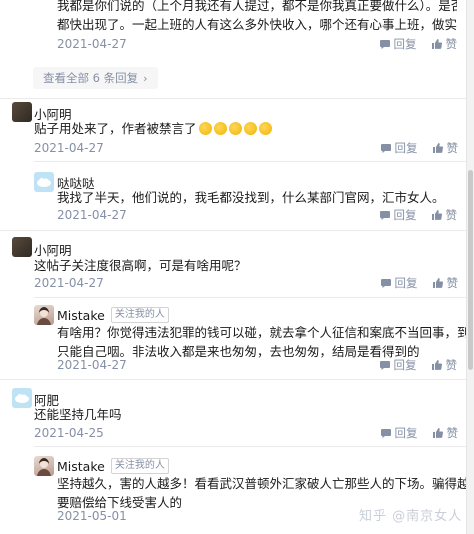  I want to click on comment-date: 2021-04-25, so click(69, 433).